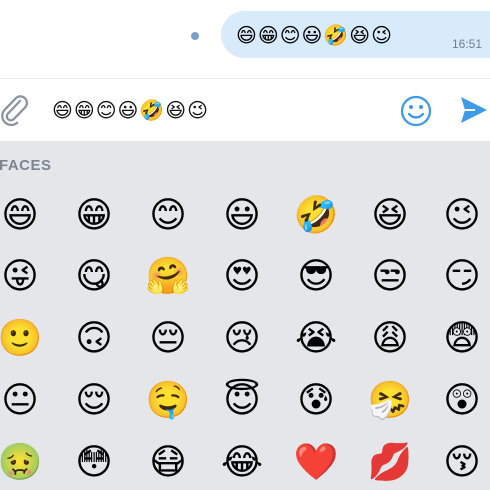  Describe the element at coordinates (242, 339) in the screenshot. I see `emoji-key: 😢` at that location.